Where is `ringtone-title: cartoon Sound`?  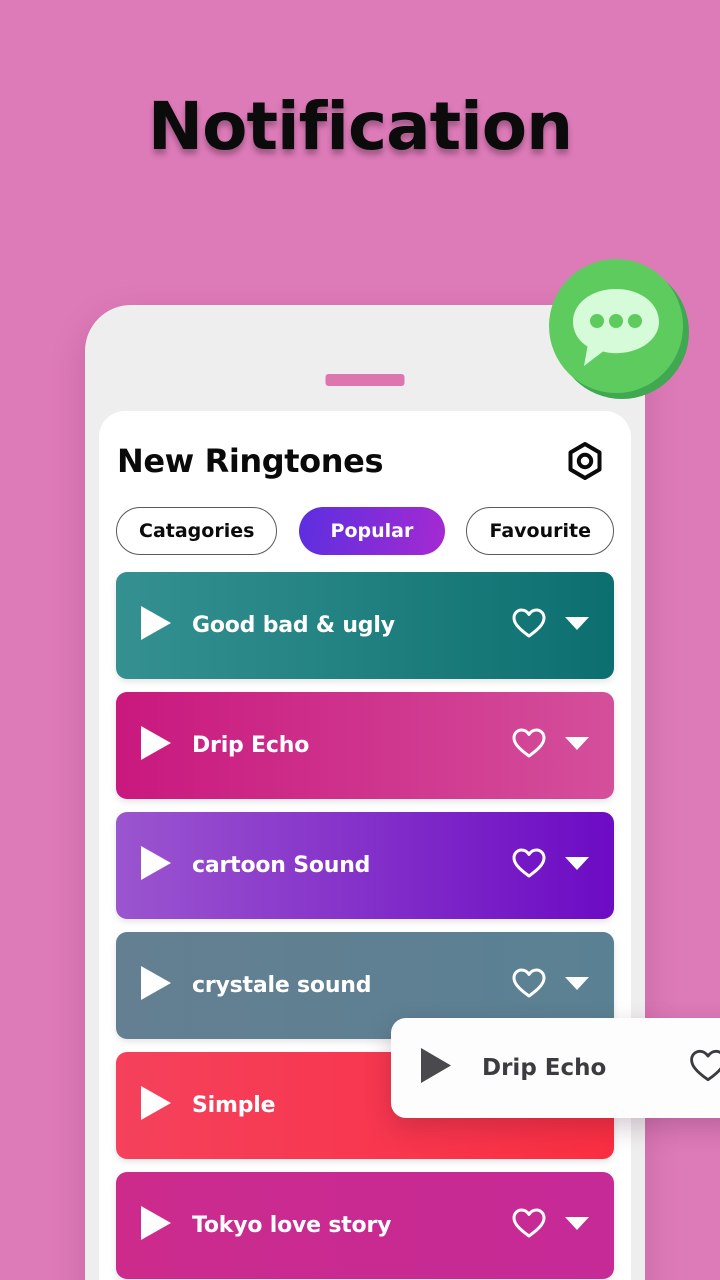
ringtone-title: cartoon Sound is located at coordinates (281, 865).